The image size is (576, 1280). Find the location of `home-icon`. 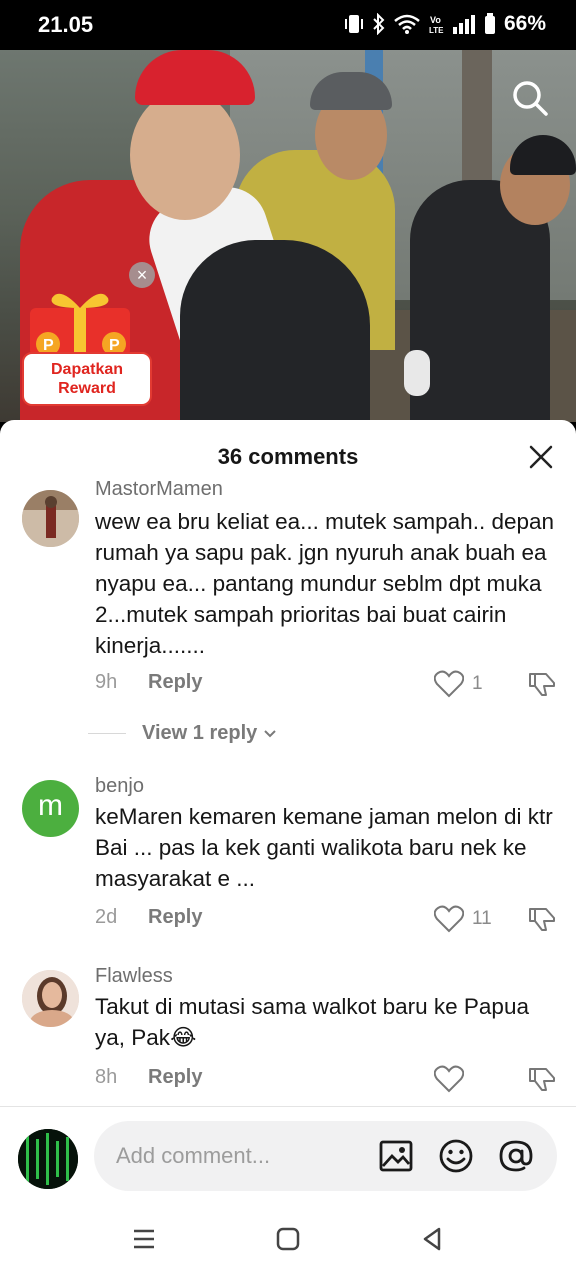

home-icon is located at coordinates (288, 1239).